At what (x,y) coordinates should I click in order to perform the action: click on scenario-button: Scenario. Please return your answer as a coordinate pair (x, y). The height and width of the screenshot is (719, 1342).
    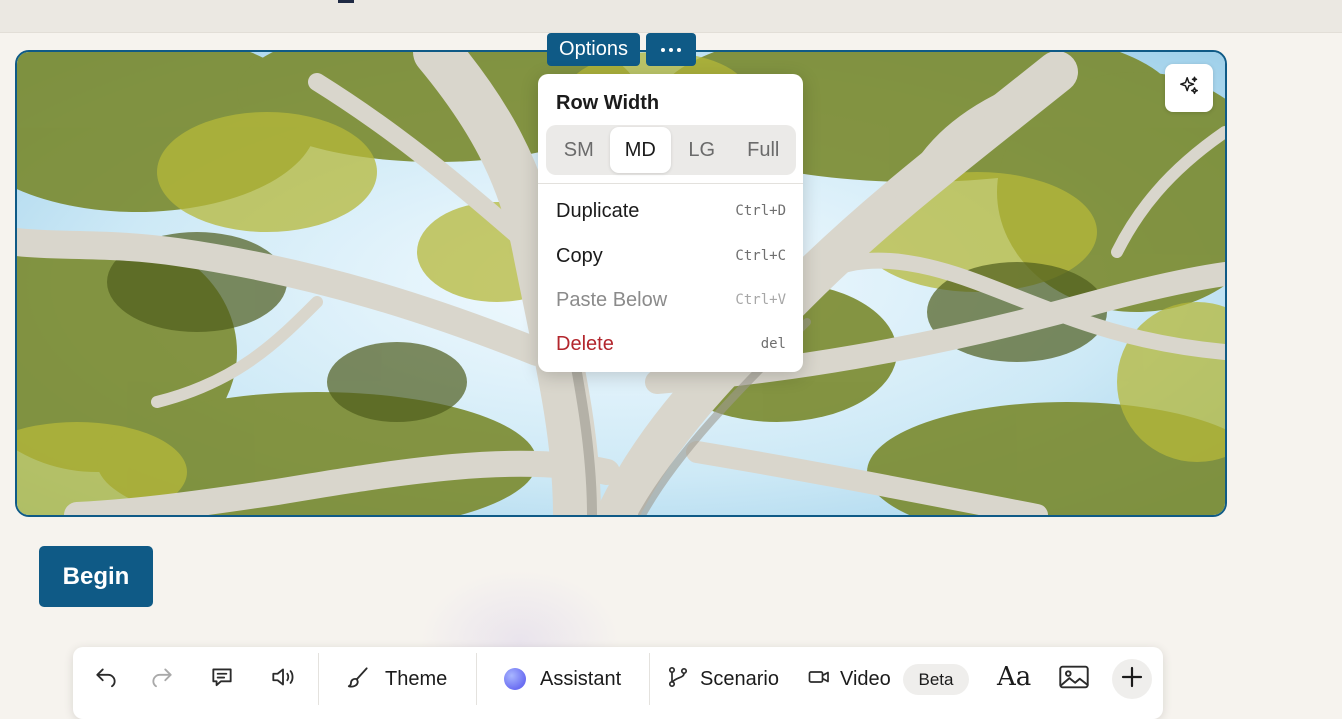
    Looking at the image, I should click on (722, 679).